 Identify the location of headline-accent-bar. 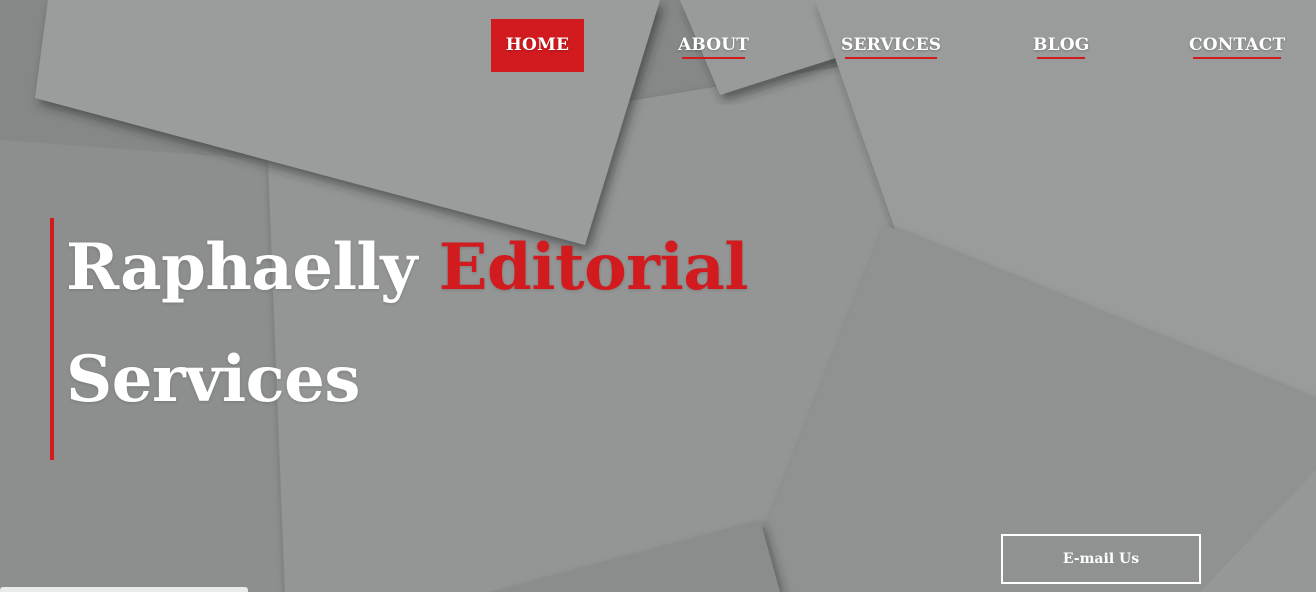
(52, 339).